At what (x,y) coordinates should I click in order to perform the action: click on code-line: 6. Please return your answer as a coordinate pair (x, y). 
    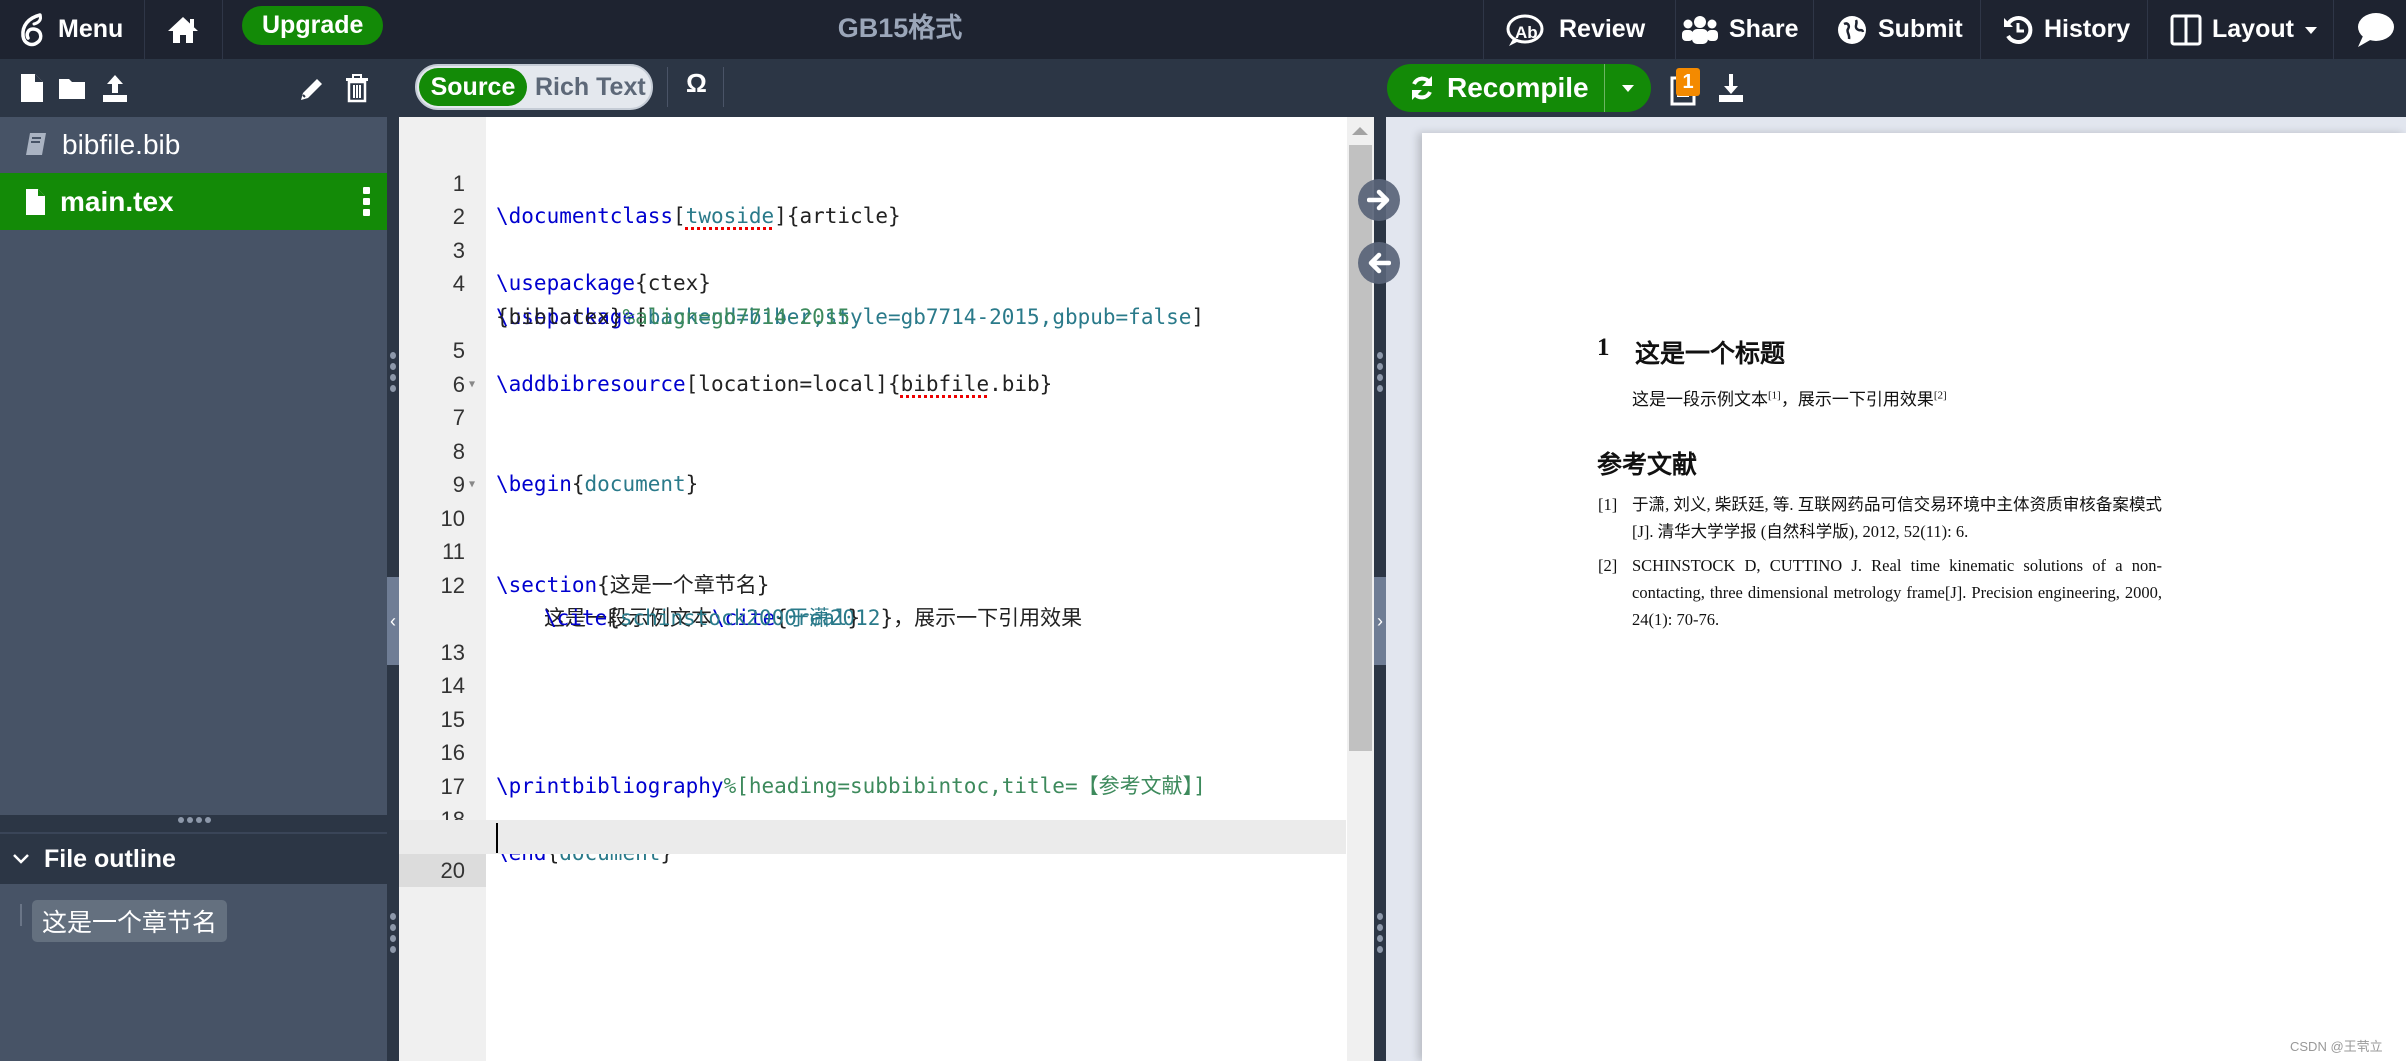
    Looking at the image, I should click on (872, 365).